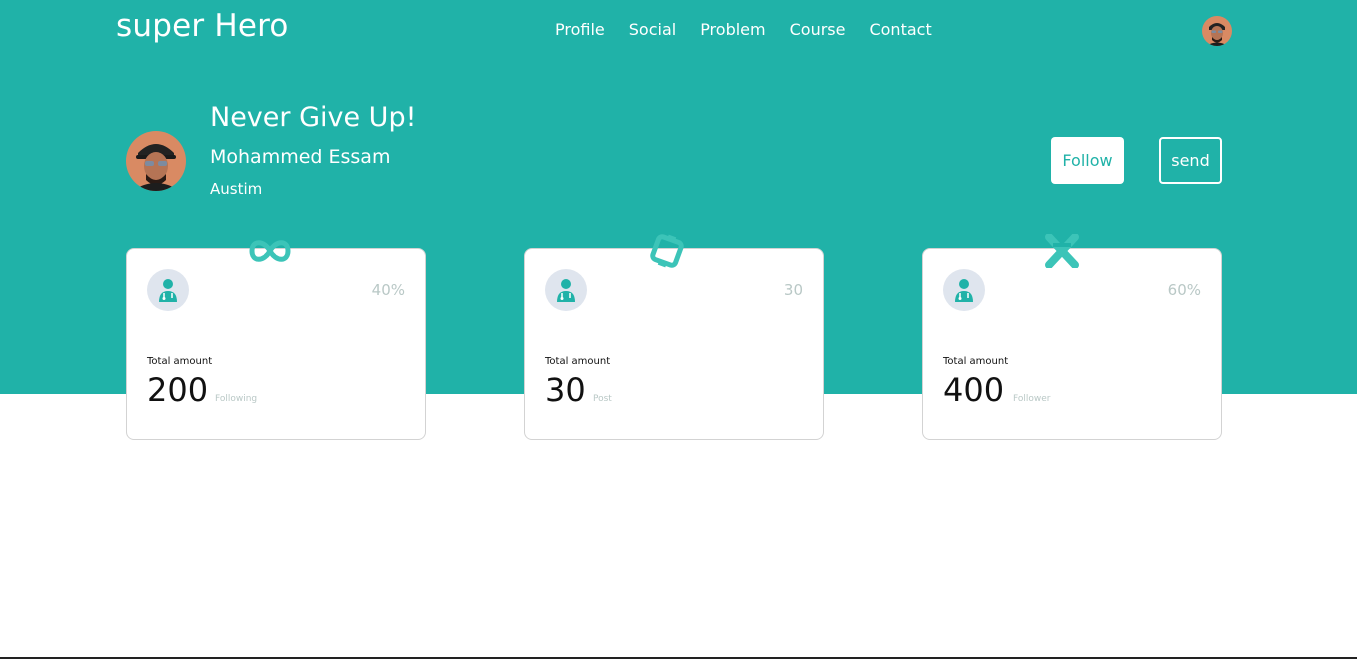 This screenshot has width=1357, height=659. I want to click on card-unit: Follower, so click(1032, 399).